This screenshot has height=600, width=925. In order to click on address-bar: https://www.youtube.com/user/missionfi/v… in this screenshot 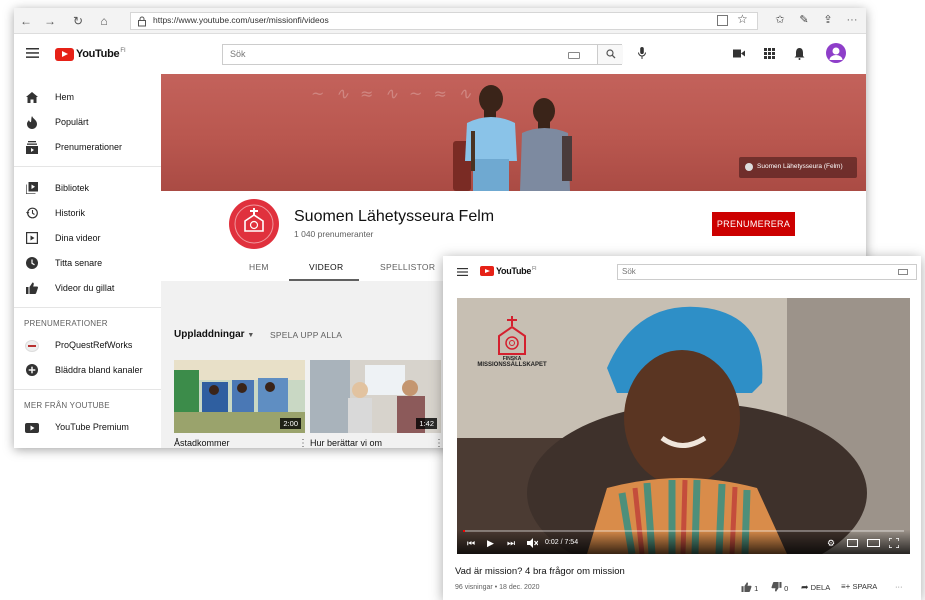, I will do `click(444, 21)`.